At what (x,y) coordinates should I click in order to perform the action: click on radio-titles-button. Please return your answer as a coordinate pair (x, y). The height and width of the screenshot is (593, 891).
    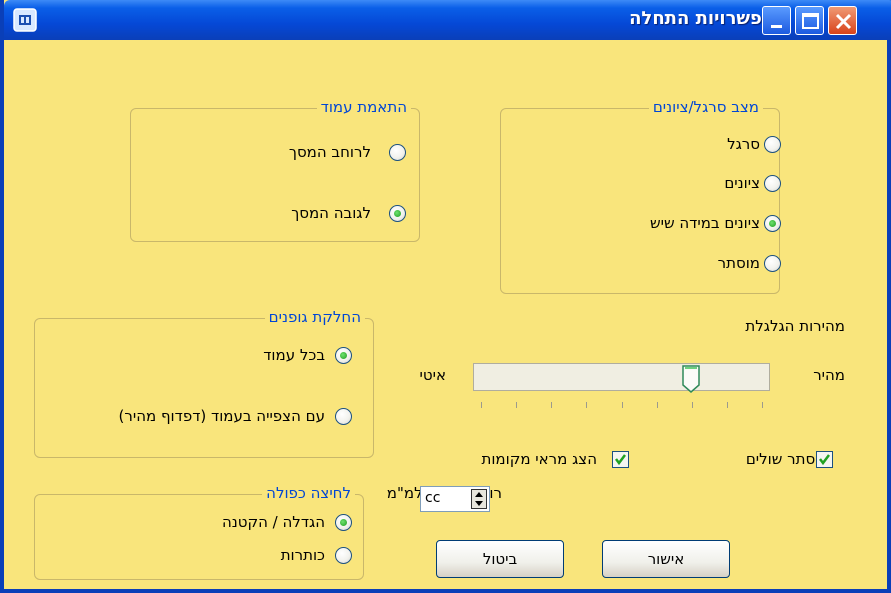
    Looking at the image, I should click on (343, 555).